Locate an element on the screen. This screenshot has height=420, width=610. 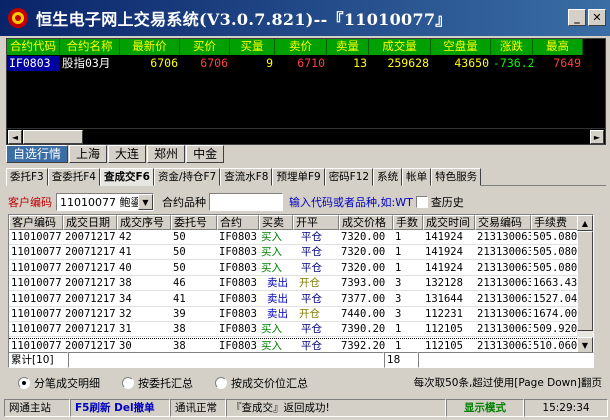
view-mode-label: 按委托汇总 is located at coordinates (165, 383).